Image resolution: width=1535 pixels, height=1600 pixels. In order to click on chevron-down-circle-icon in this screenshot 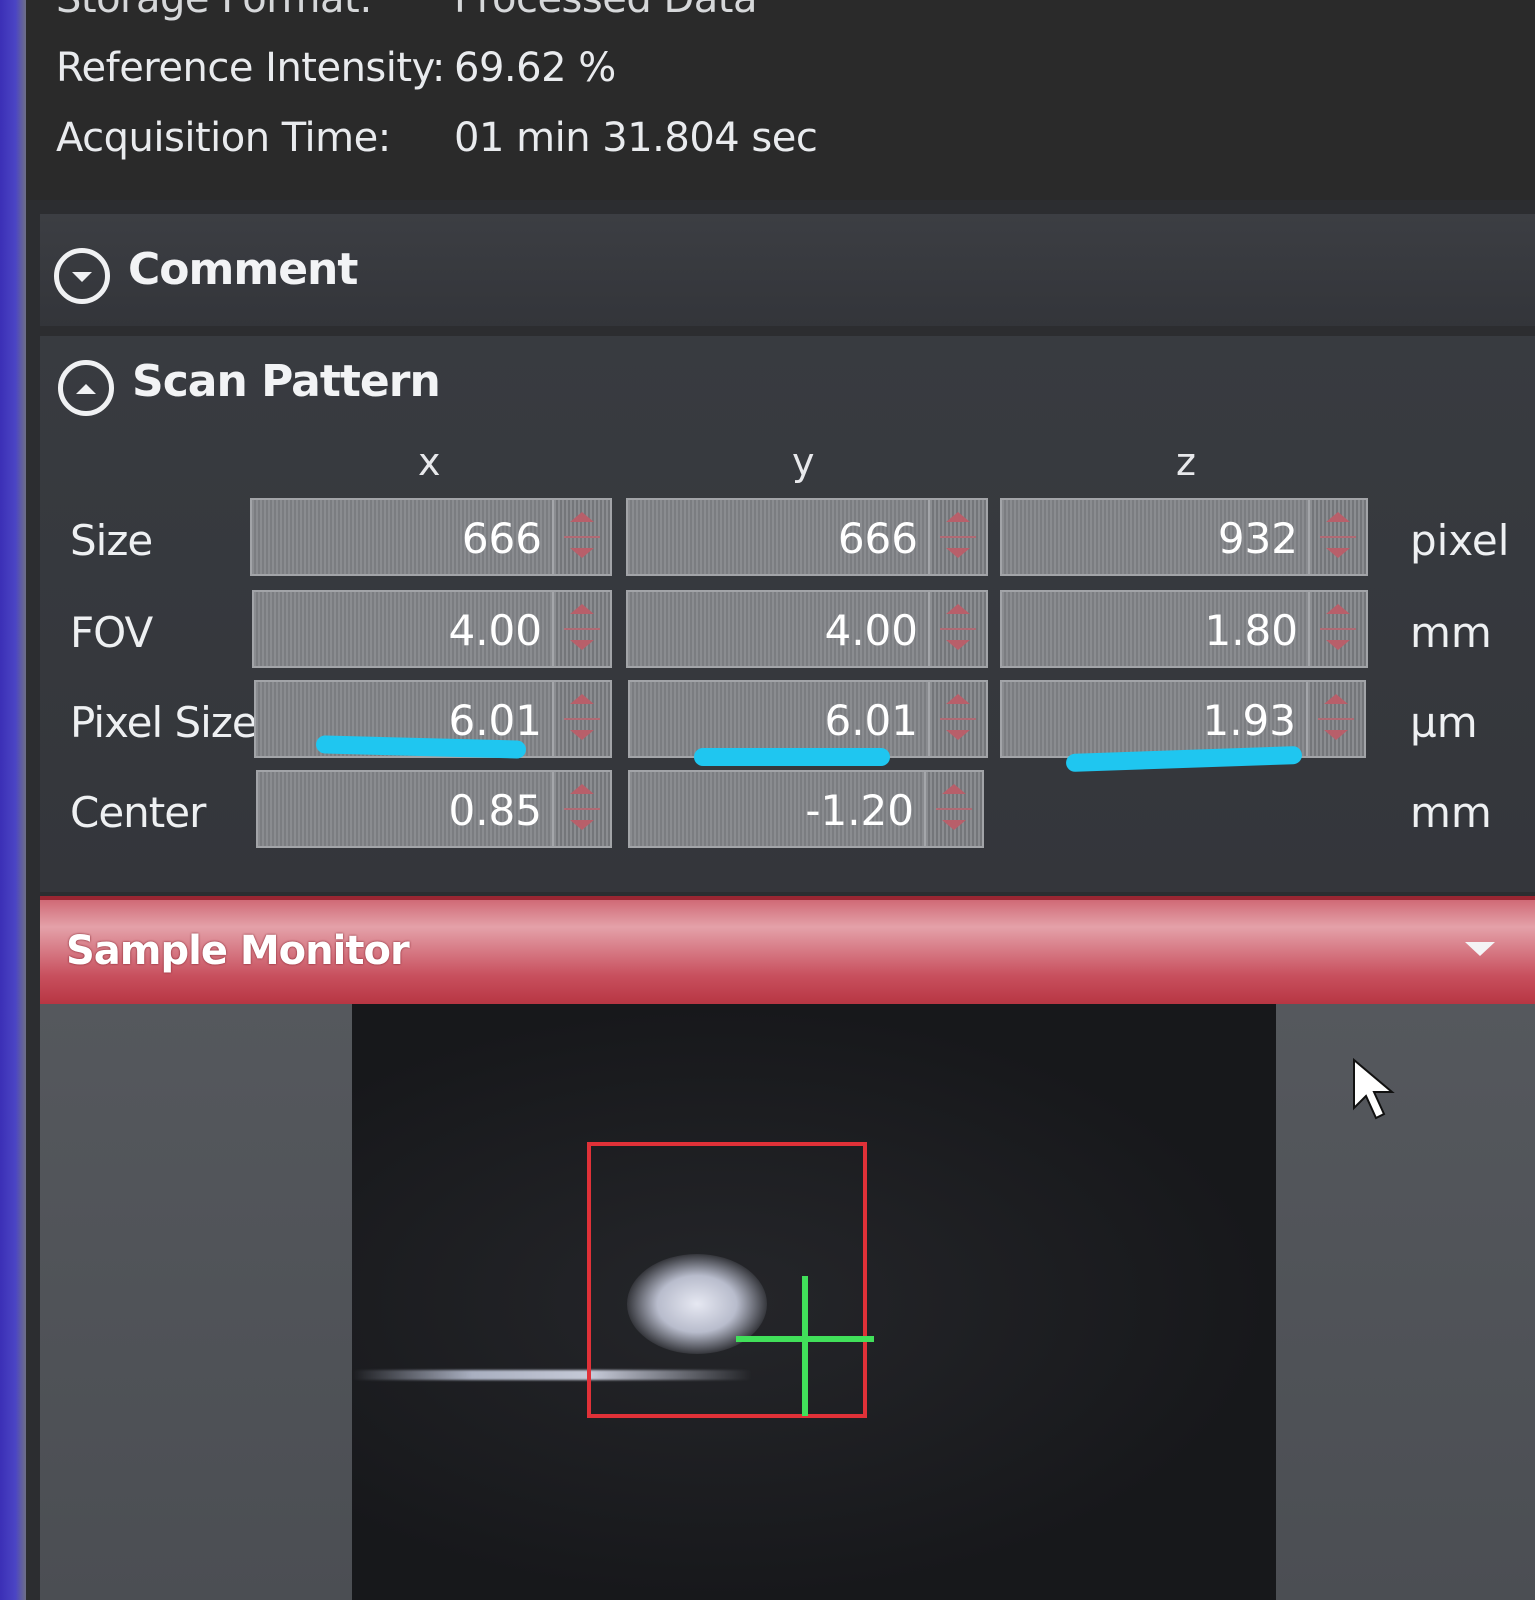, I will do `click(82, 276)`.